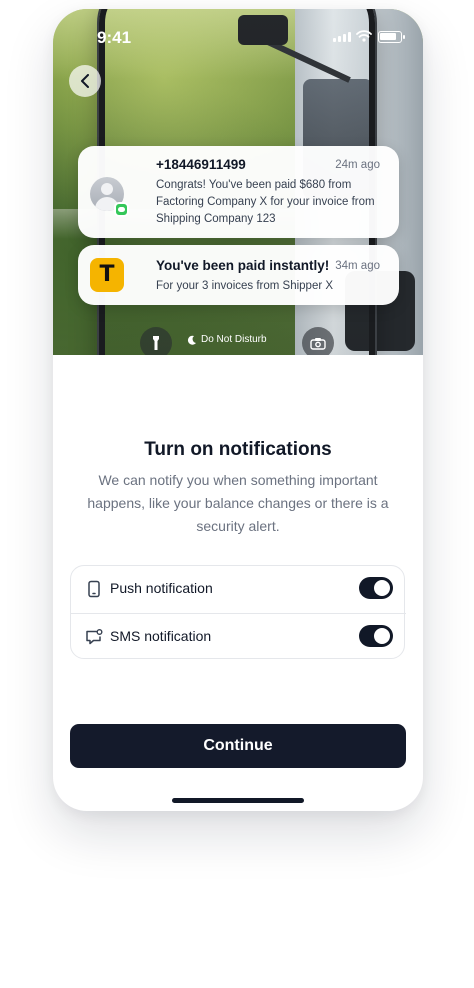  I want to click on sms-notification-toggle, so click(376, 636).